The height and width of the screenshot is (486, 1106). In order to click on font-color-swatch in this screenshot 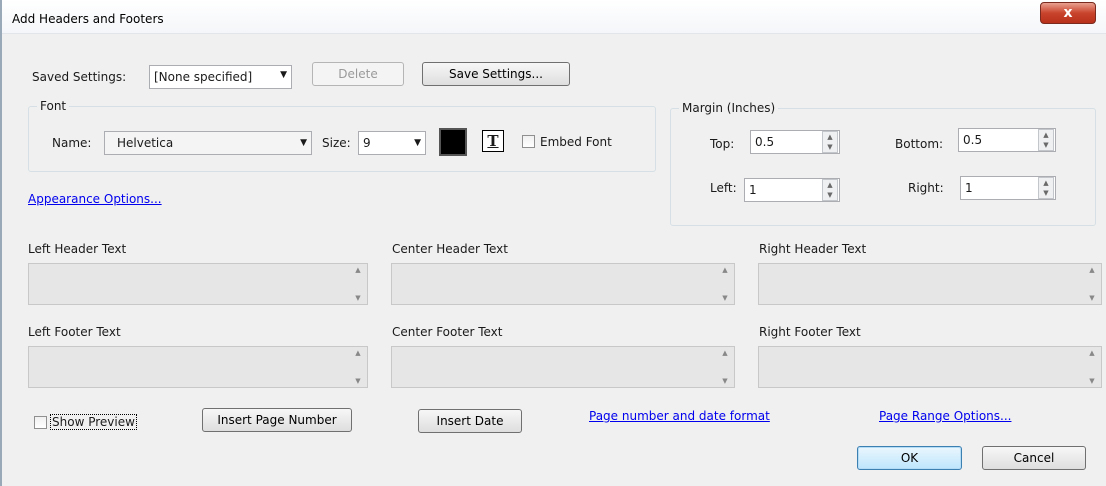, I will do `click(453, 142)`.